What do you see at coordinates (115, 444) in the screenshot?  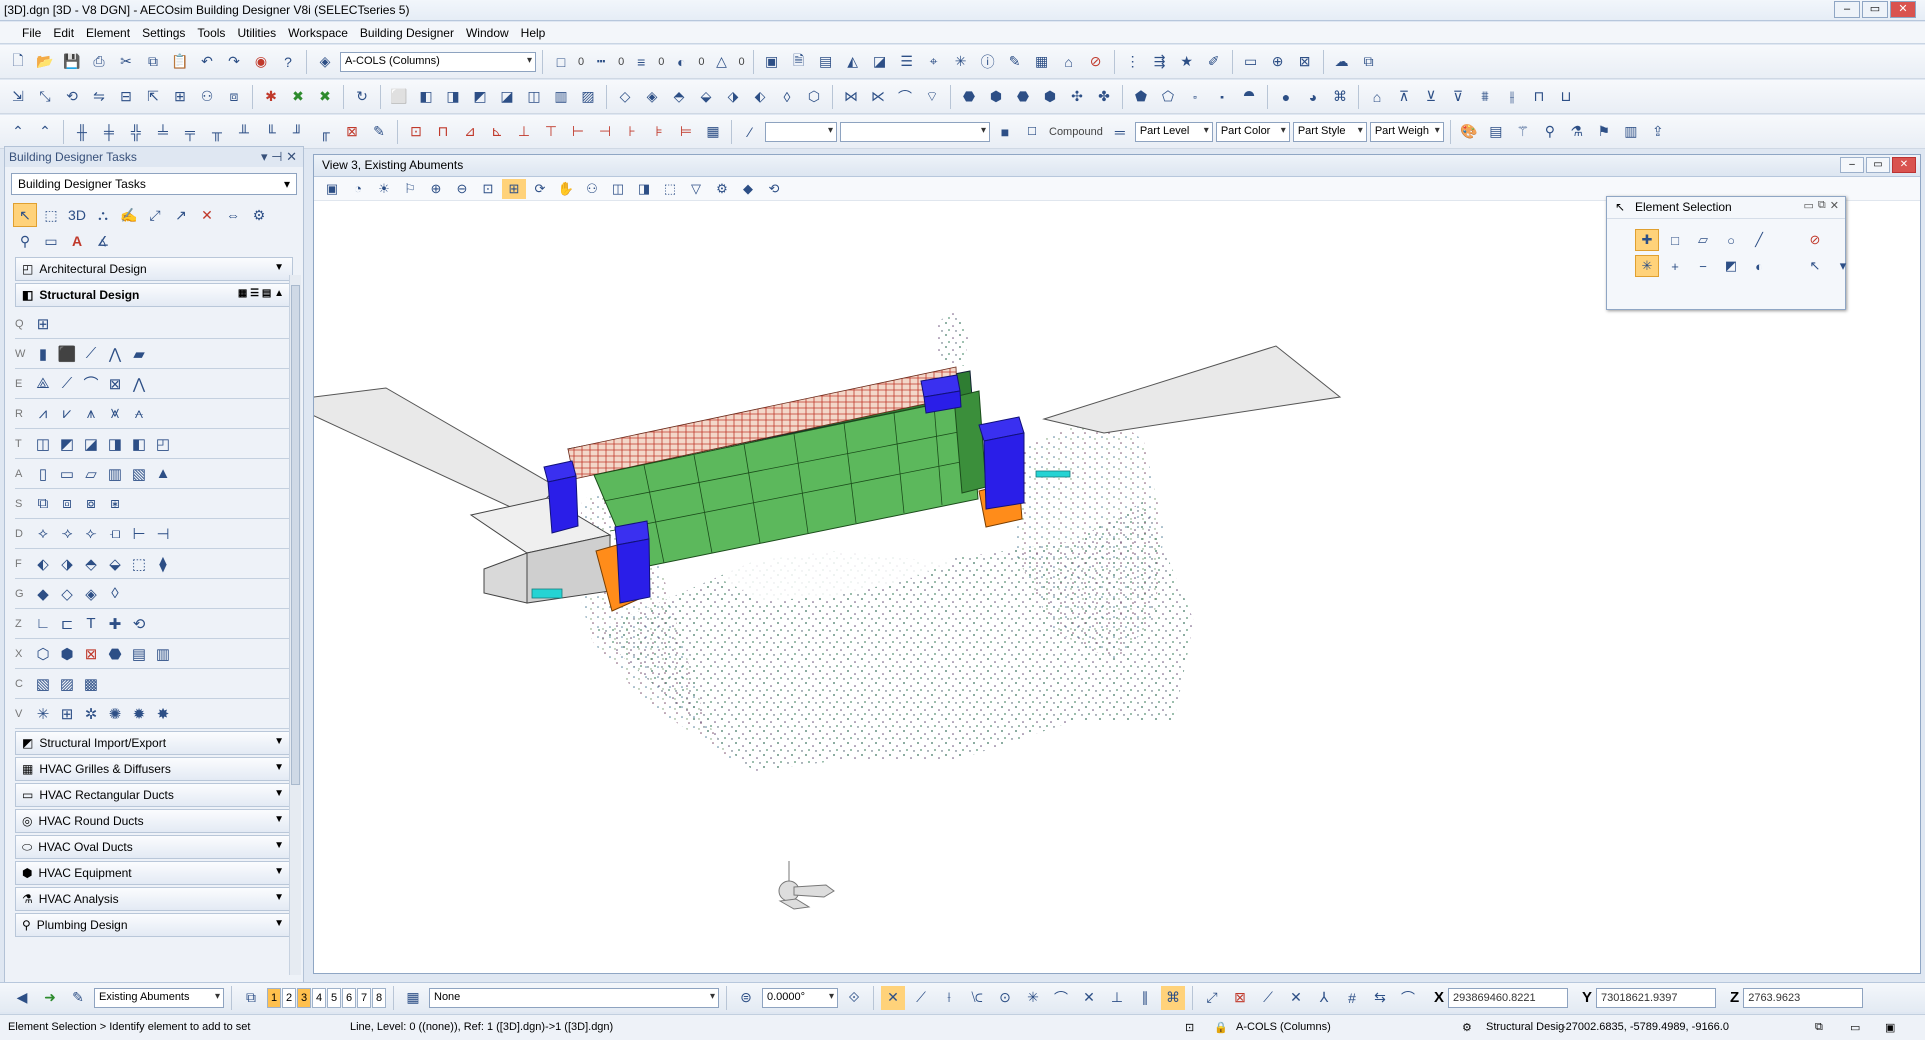 I see `member-d-icon: ◨` at bounding box center [115, 444].